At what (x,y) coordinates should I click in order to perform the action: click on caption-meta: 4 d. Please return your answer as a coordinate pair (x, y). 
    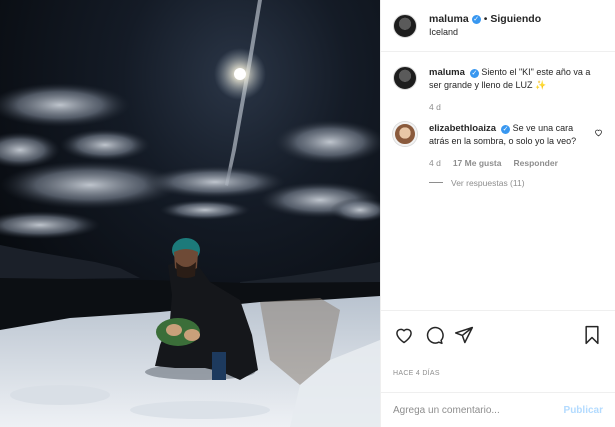
    Looking at the image, I should click on (516, 108).